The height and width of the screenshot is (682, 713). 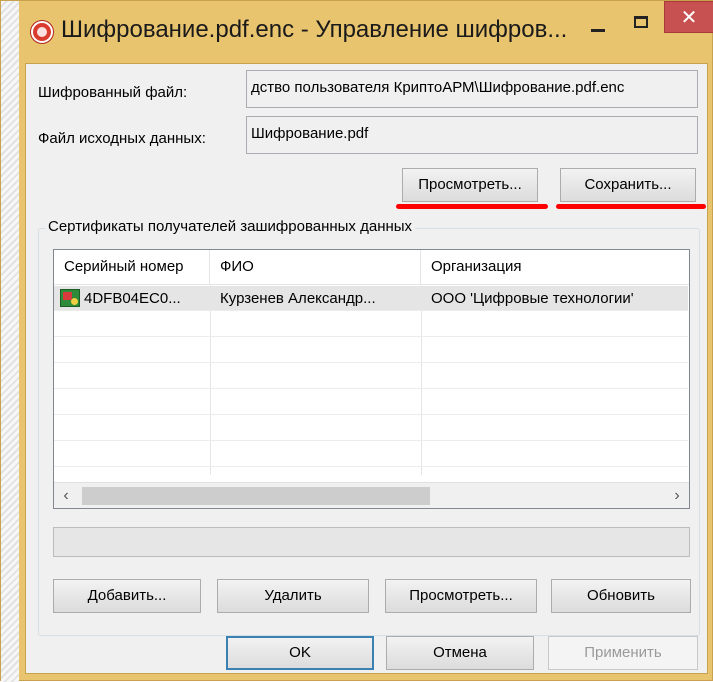 I want to click on column-name: ФИО, so click(x=315, y=267).